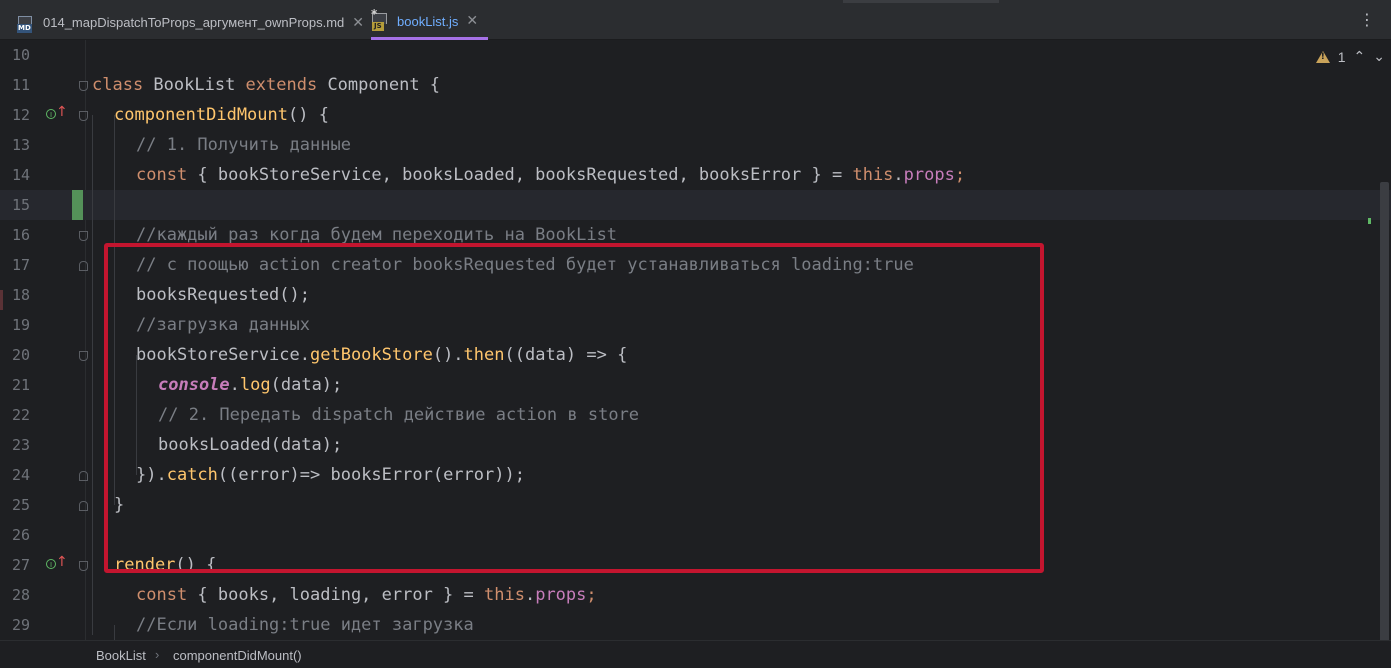 The image size is (1391, 668). What do you see at coordinates (21, 535) in the screenshot?
I see `line-number: 26` at bounding box center [21, 535].